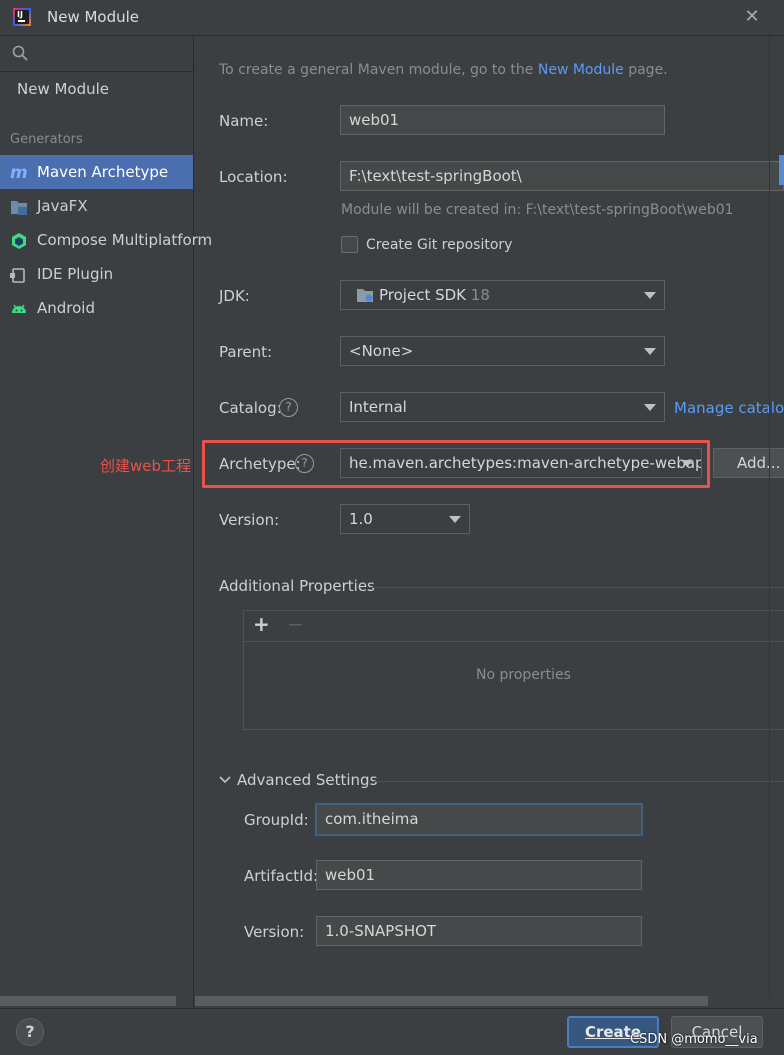  Describe the element at coordinates (769, 516) in the screenshot. I see `scroll-track` at that location.